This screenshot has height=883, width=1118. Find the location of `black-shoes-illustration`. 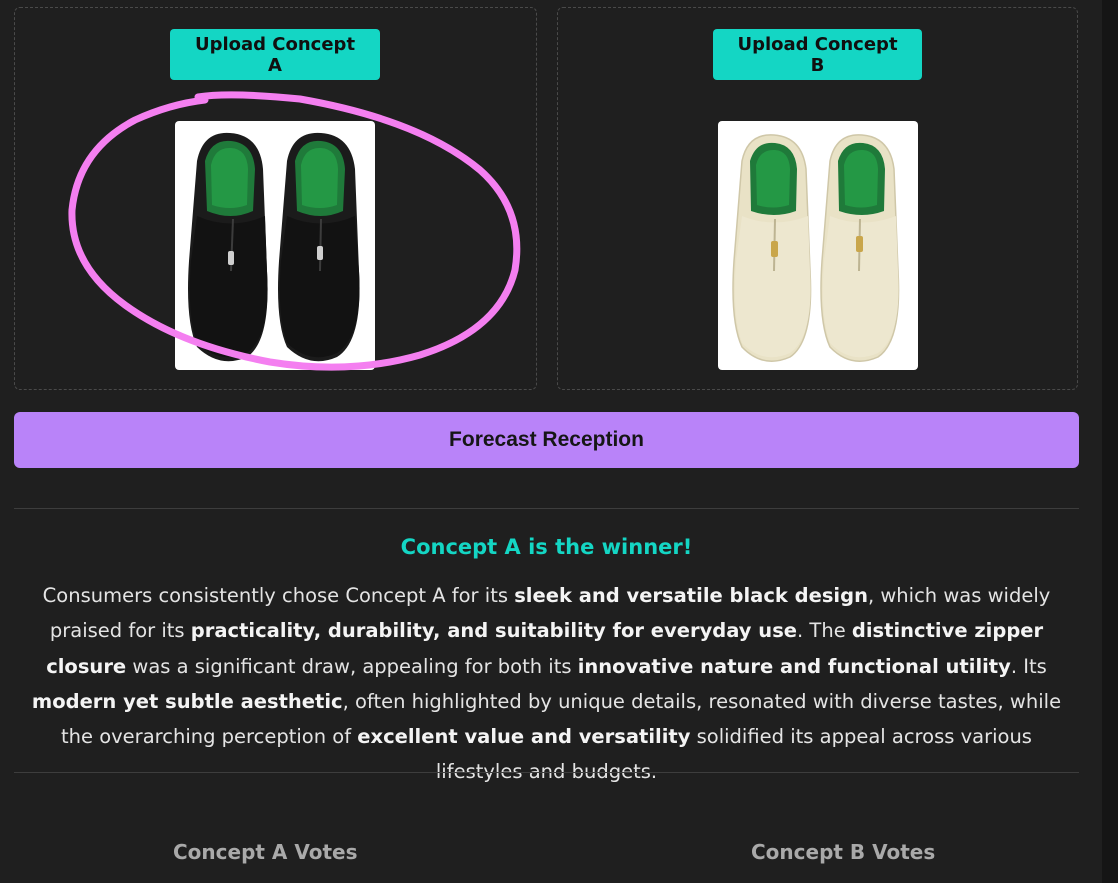

black-shoes-illustration is located at coordinates (274, 247).